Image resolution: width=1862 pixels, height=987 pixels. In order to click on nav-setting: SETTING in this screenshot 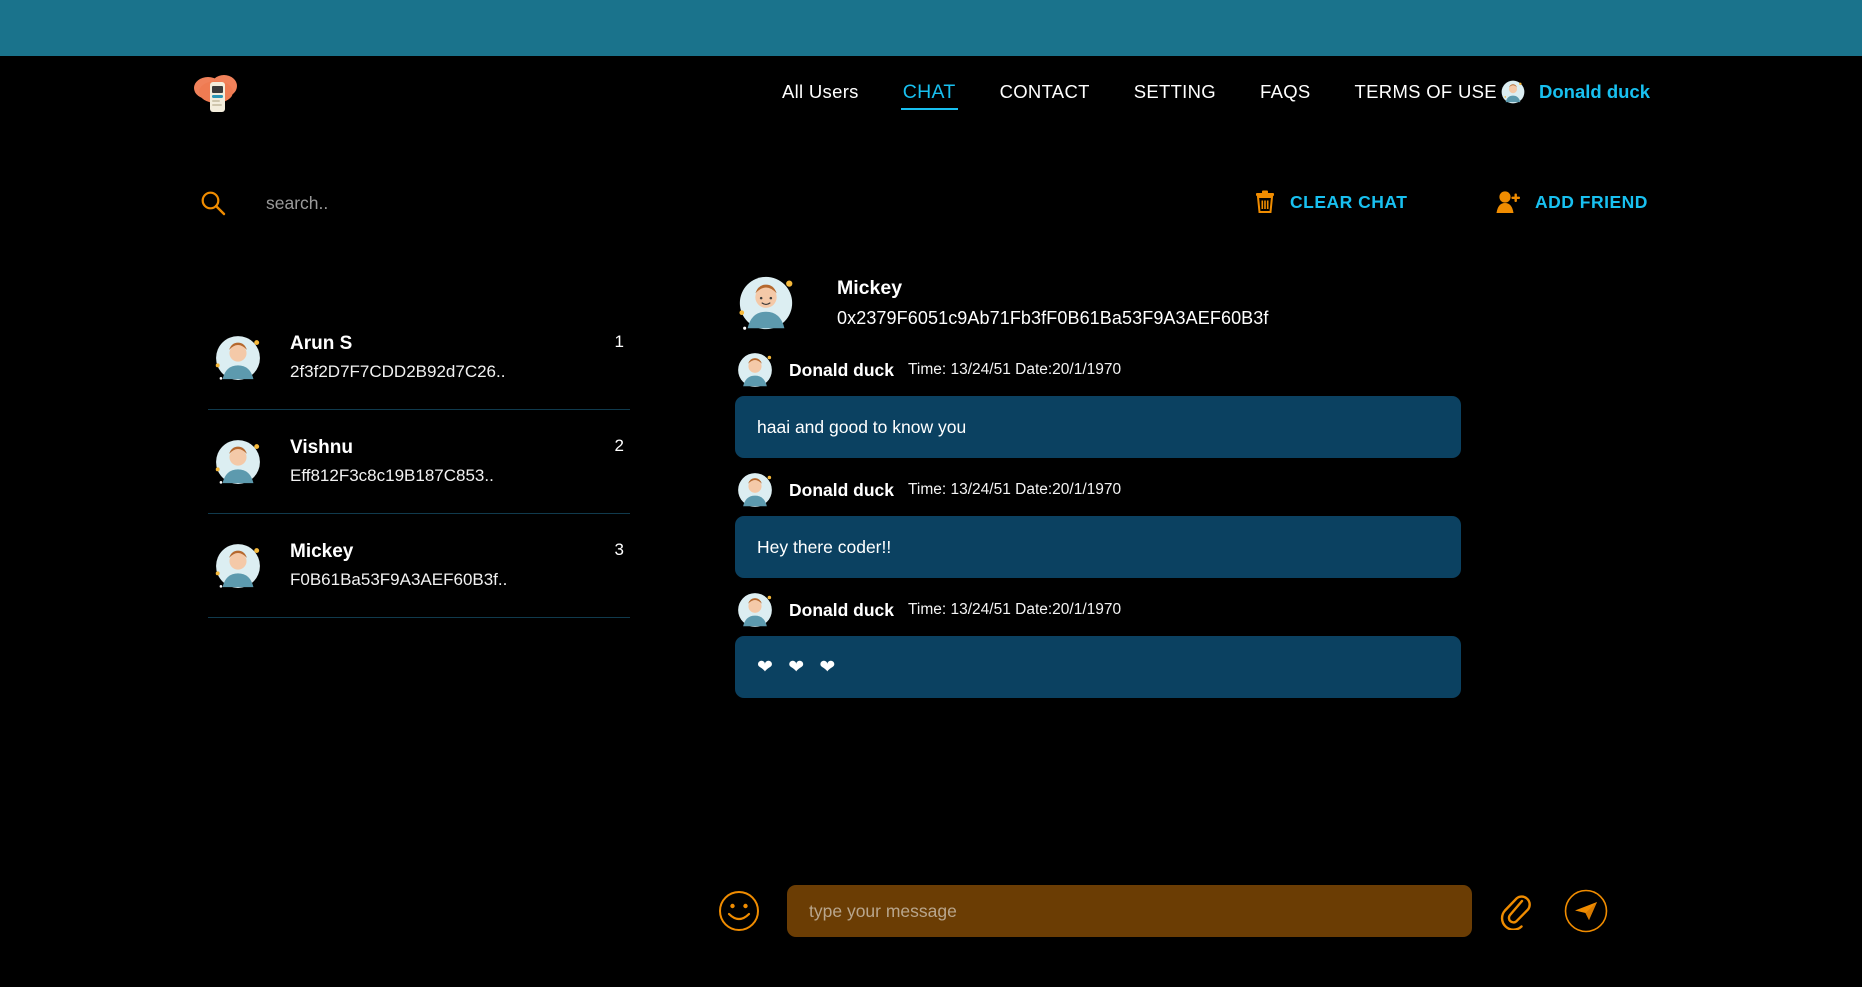, I will do `click(1175, 92)`.